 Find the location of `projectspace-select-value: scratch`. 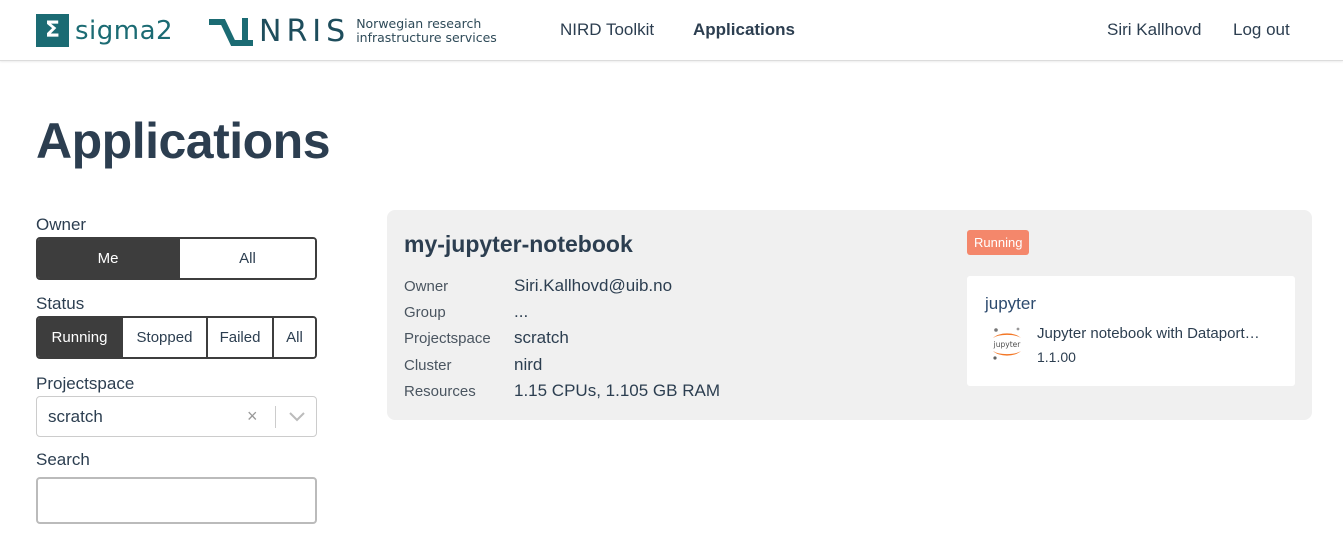

projectspace-select-value: scratch is located at coordinates (75, 416).